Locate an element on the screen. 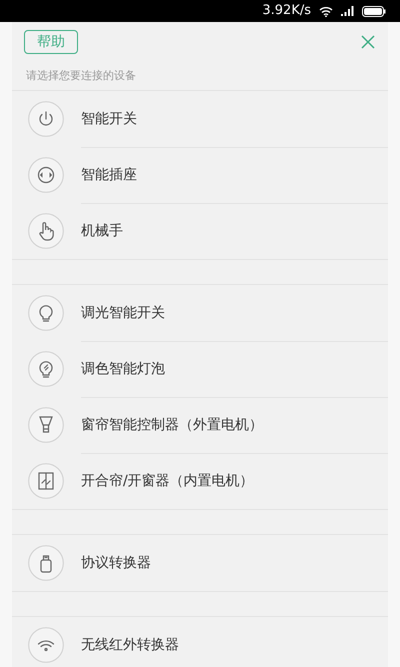 The image size is (400, 667). device-item: 调色智能灯泡 is located at coordinates (200, 369).